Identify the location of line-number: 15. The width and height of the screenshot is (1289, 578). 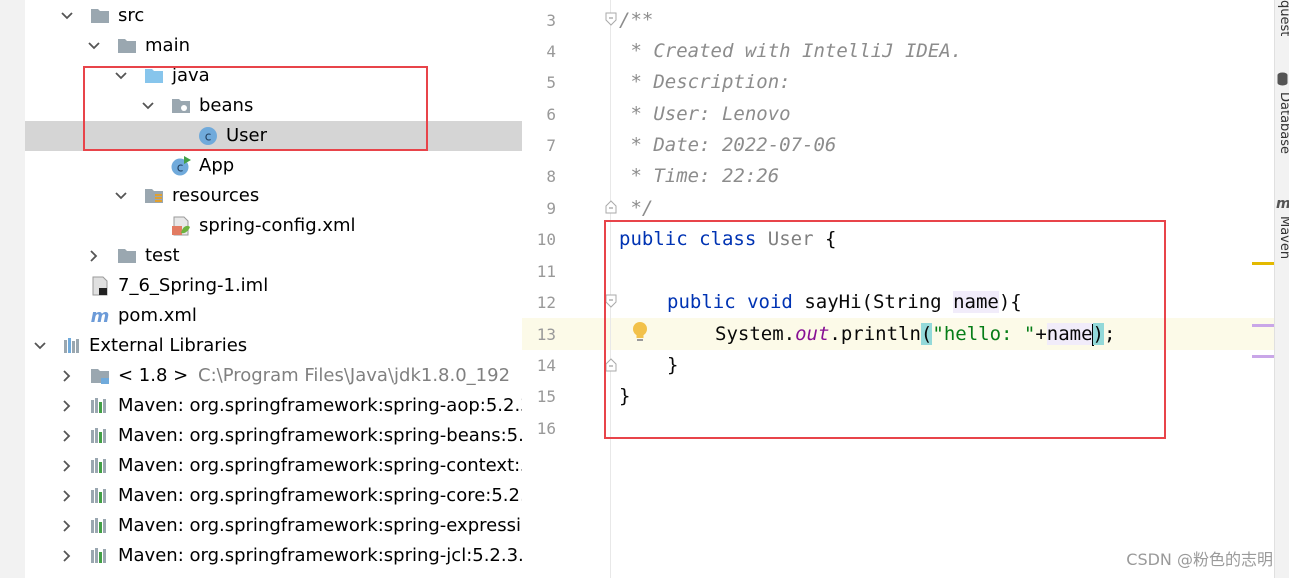
(546, 396).